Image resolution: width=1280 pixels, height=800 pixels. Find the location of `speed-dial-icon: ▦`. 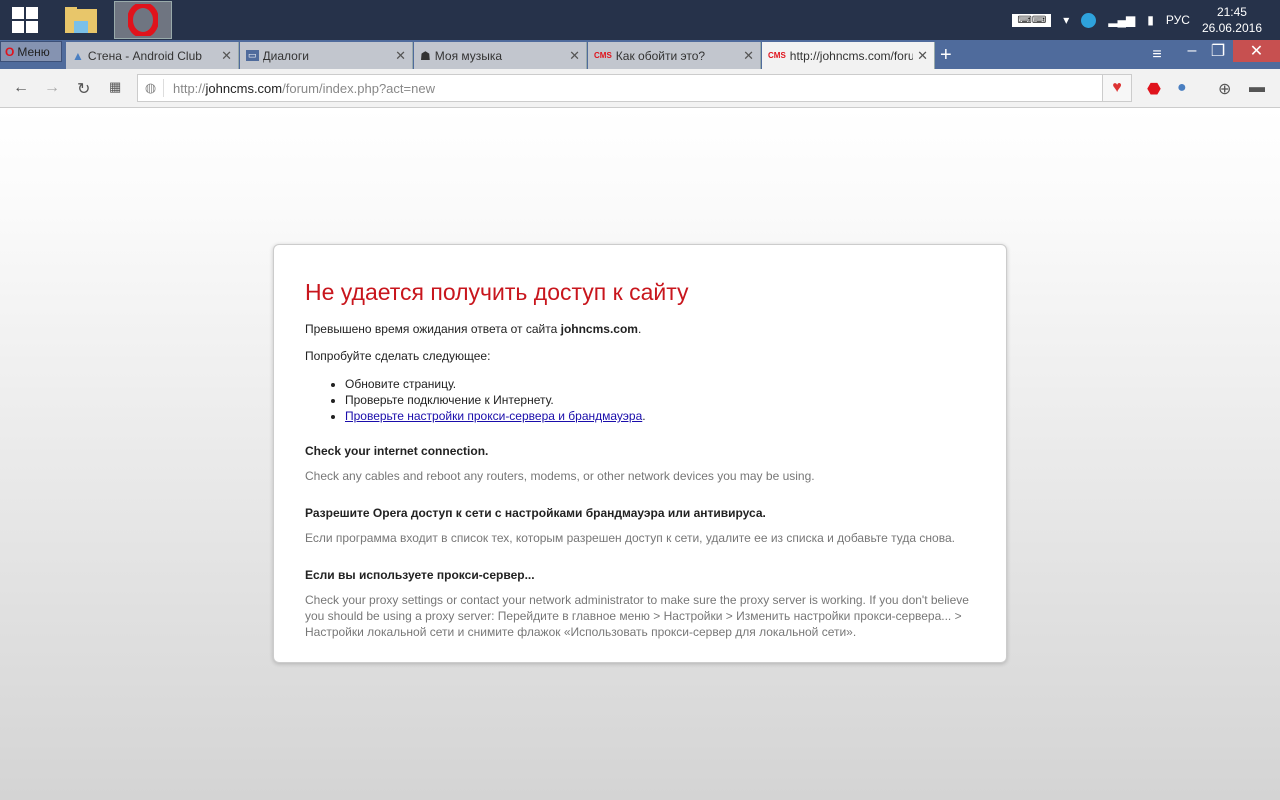

speed-dial-icon: ▦ is located at coordinates (115, 87).